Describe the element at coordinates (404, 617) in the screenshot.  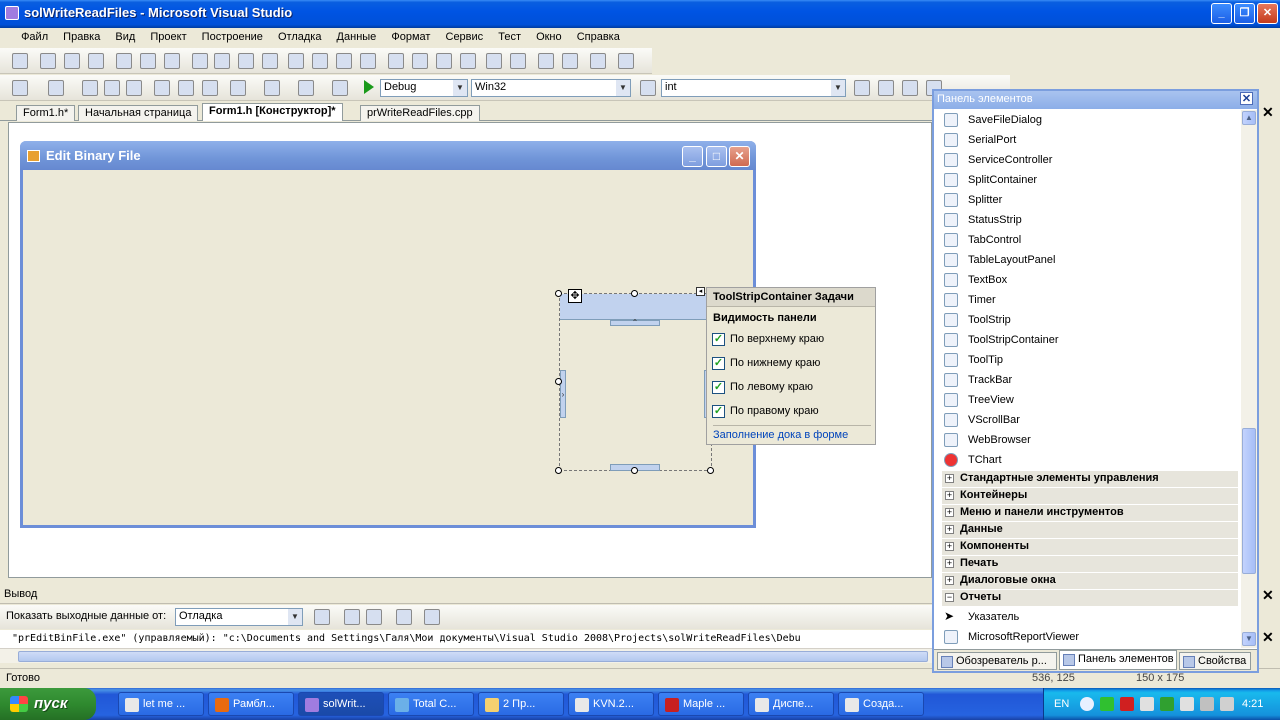
I see `clear-all-icon` at that location.